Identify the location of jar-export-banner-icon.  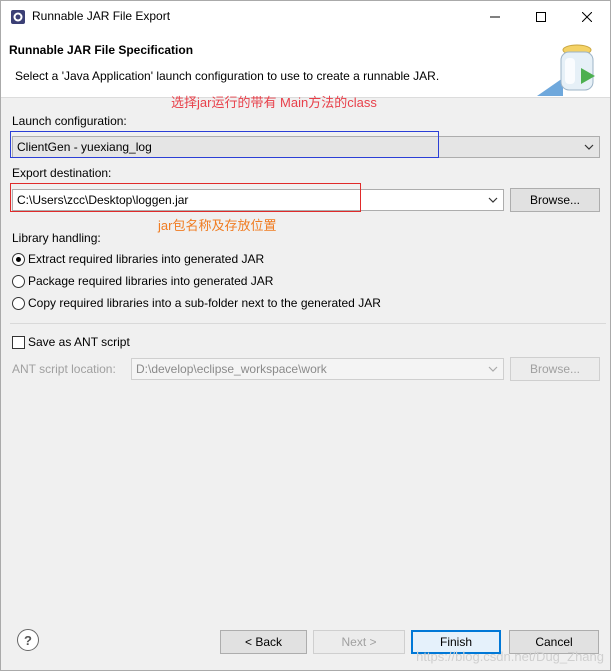
(566, 70).